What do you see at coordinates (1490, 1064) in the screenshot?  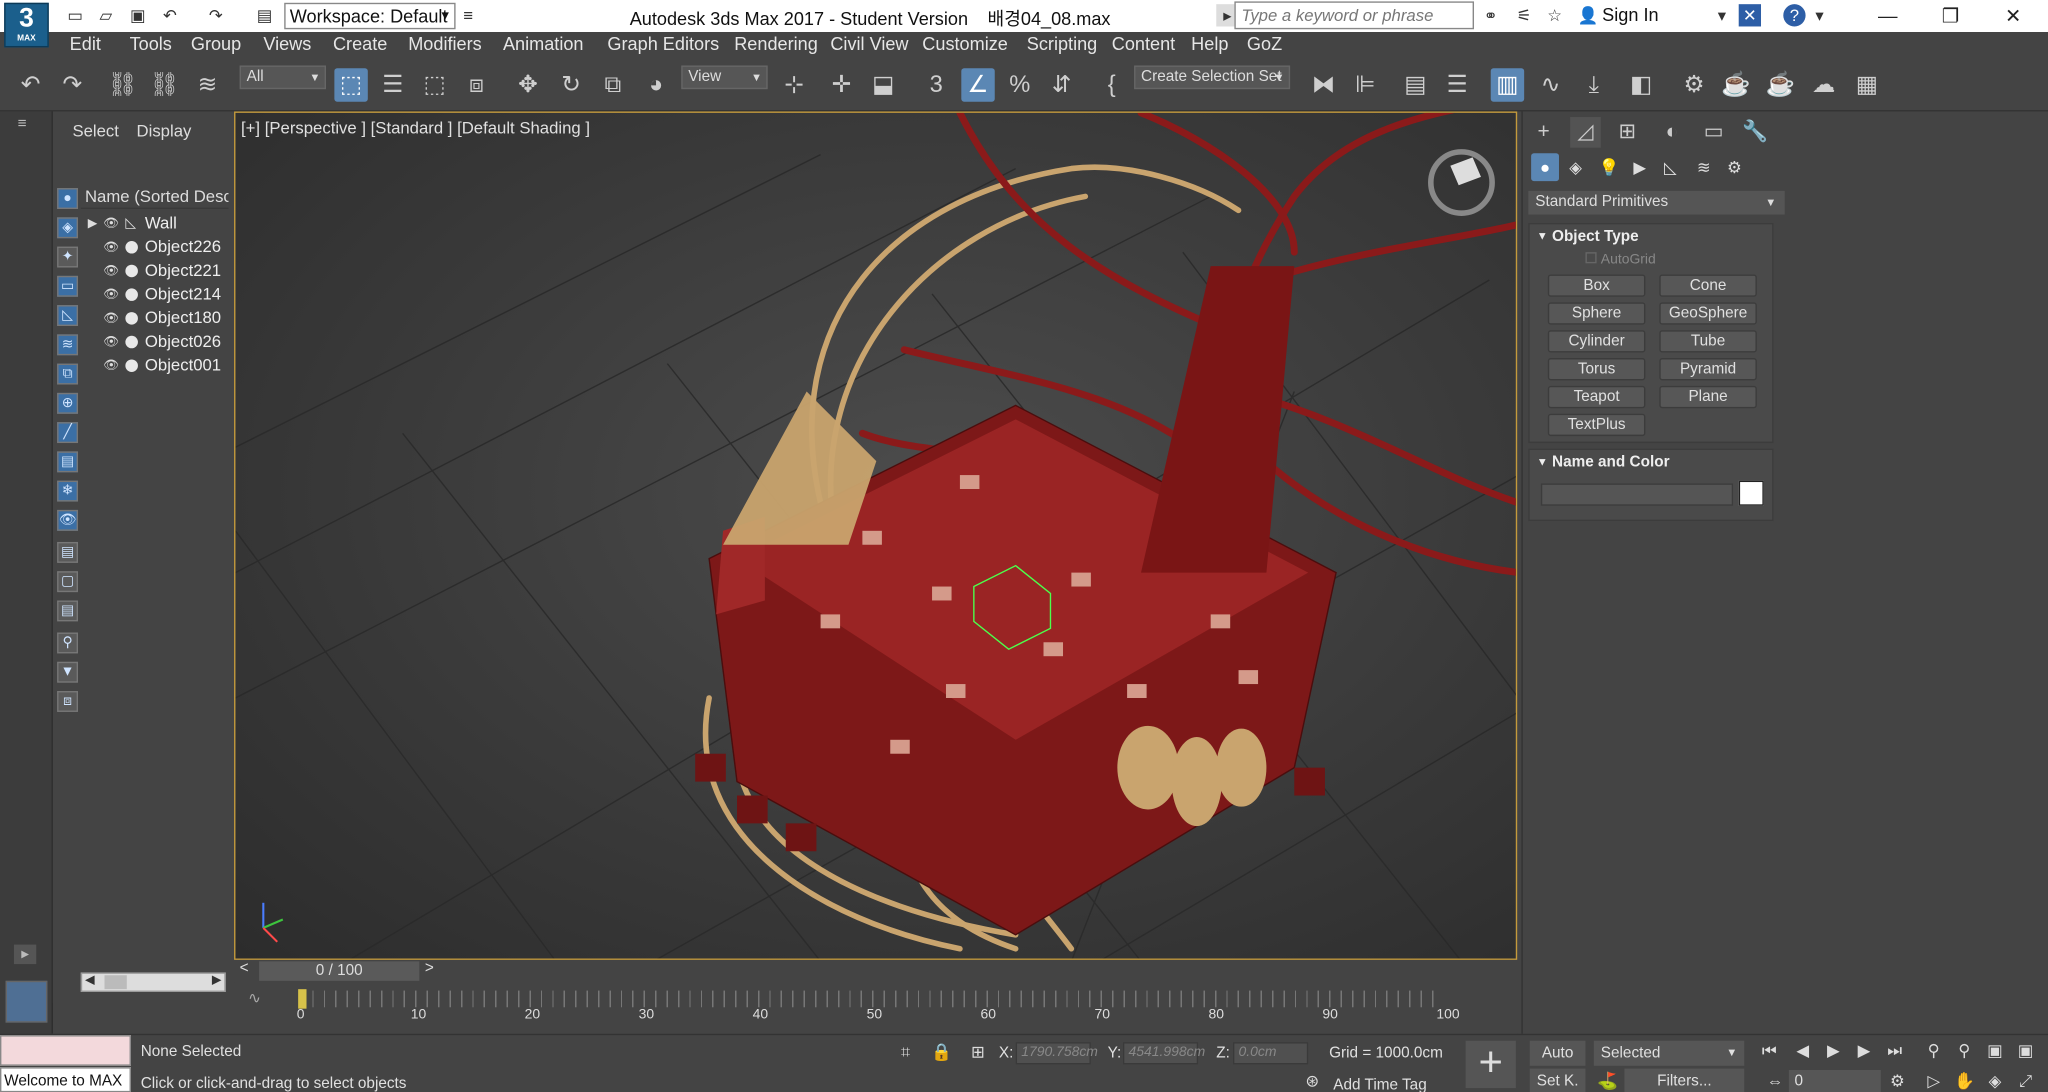 I see `set-key-plus-icon: +` at bounding box center [1490, 1064].